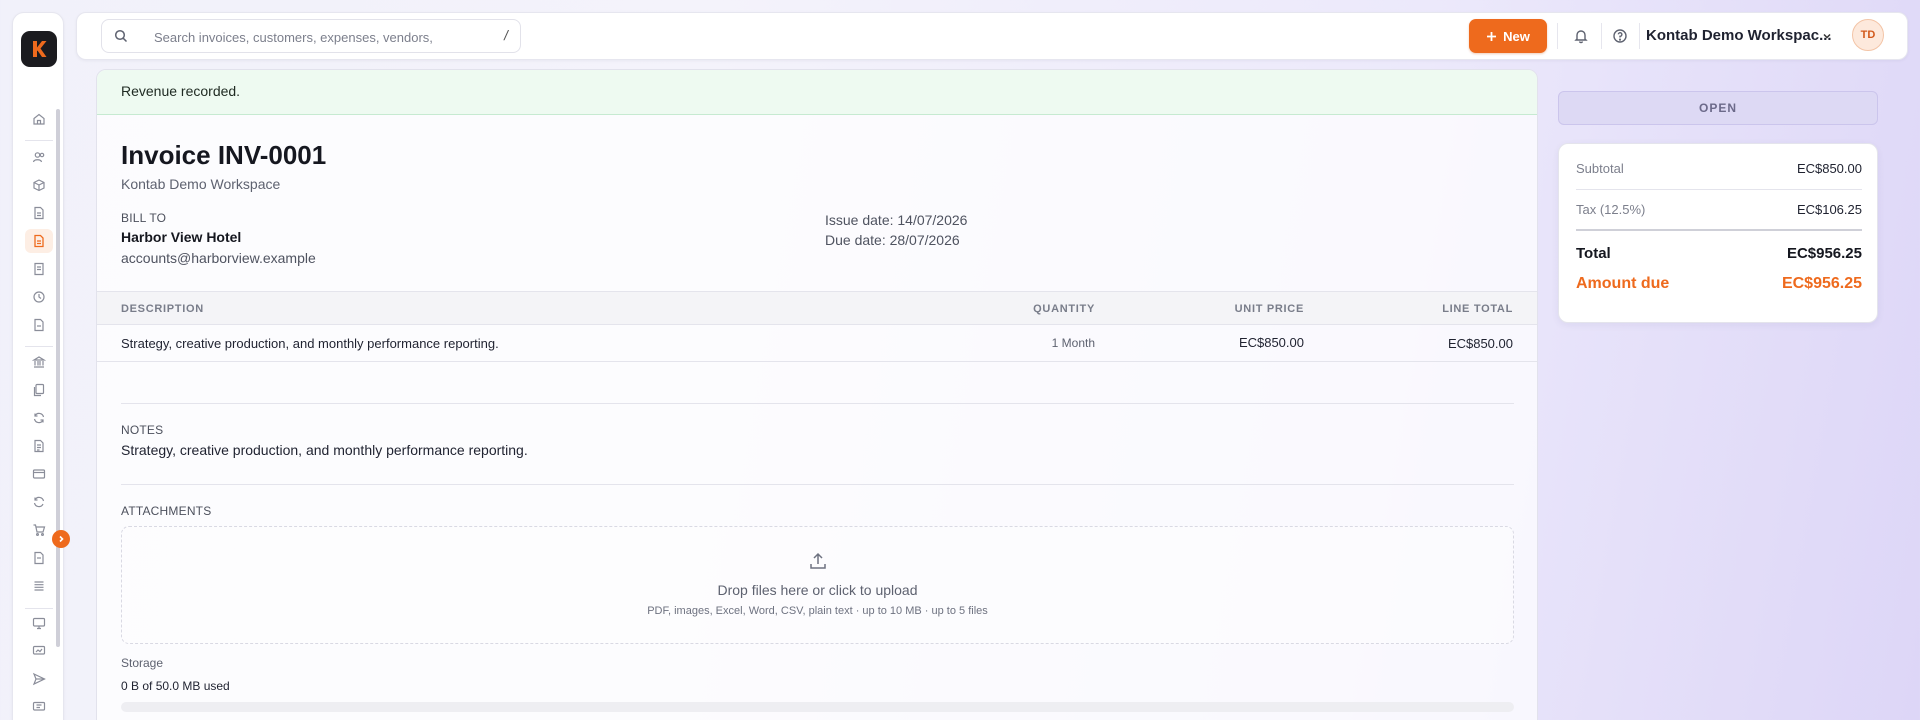 Image resolution: width=1920 pixels, height=720 pixels. I want to click on sidebar-item-invoices, so click(39, 241).